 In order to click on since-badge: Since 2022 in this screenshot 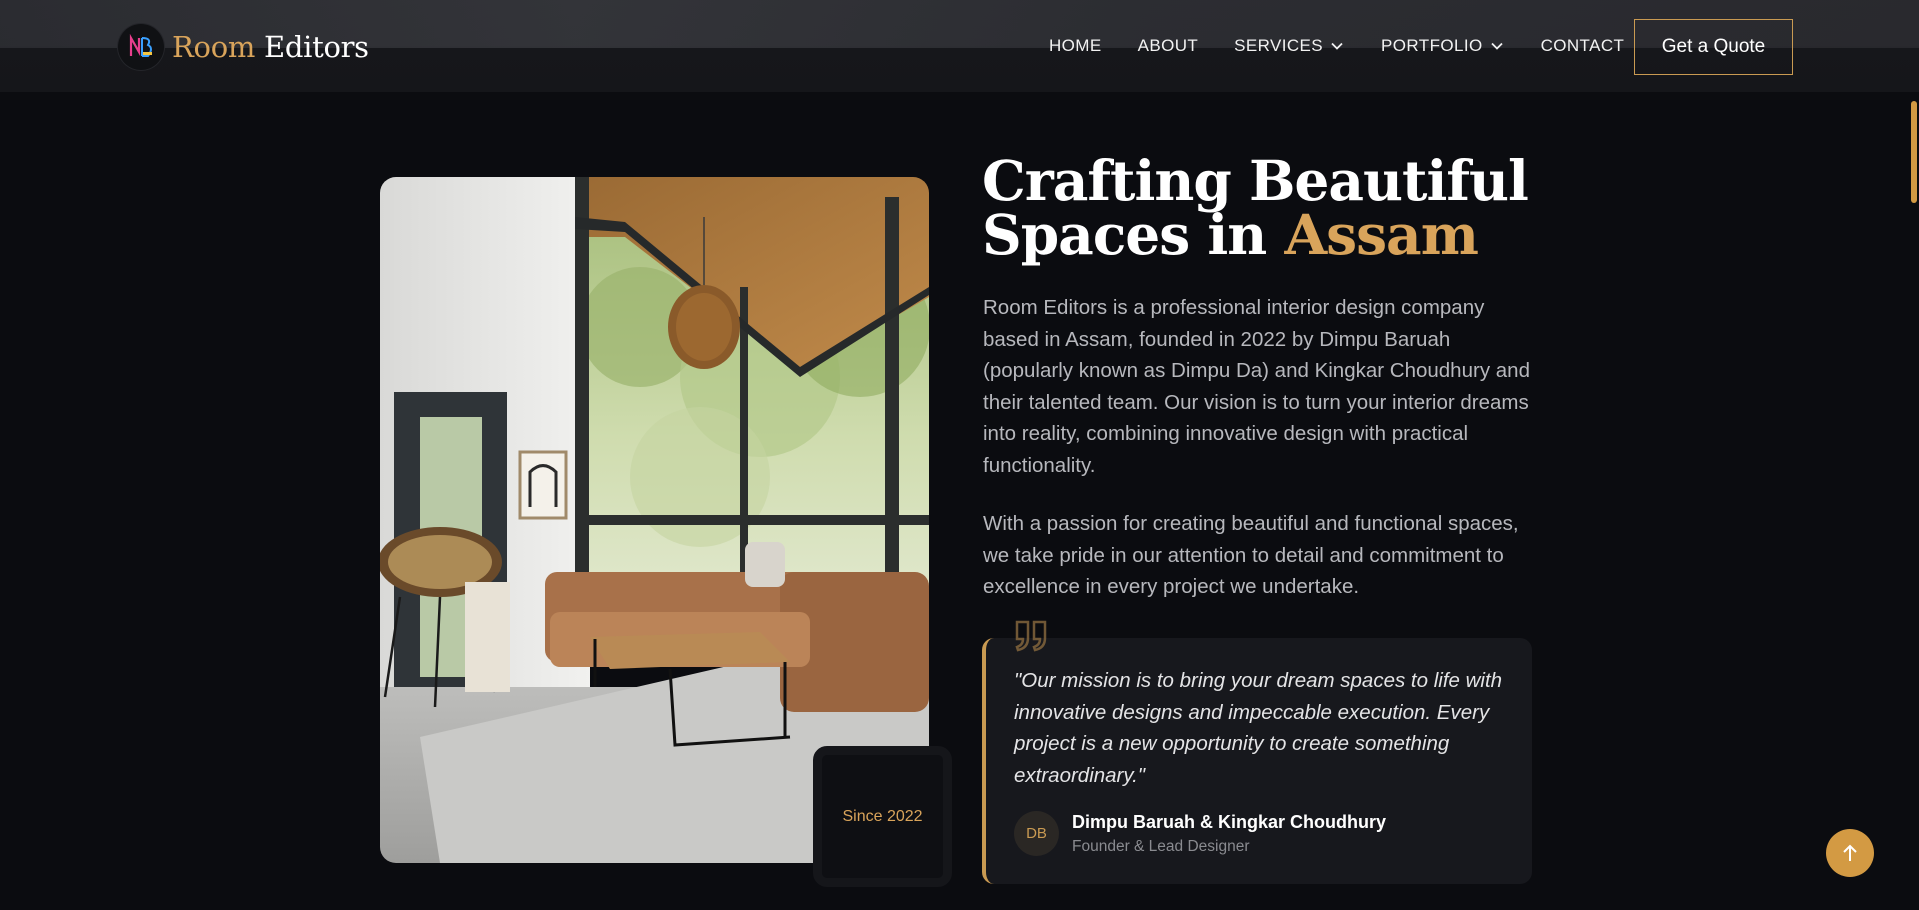, I will do `click(882, 816)`.